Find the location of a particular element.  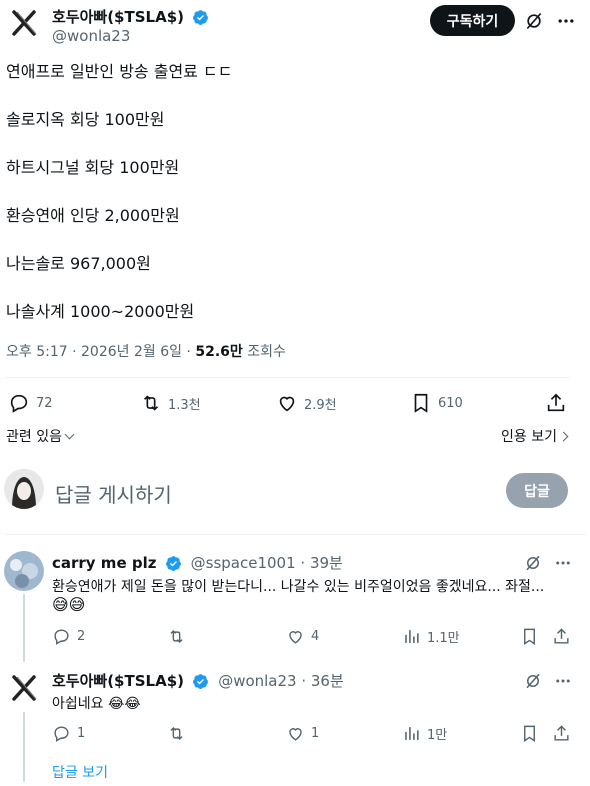

views-label: 조회수 is located at coordinates (264, 352).